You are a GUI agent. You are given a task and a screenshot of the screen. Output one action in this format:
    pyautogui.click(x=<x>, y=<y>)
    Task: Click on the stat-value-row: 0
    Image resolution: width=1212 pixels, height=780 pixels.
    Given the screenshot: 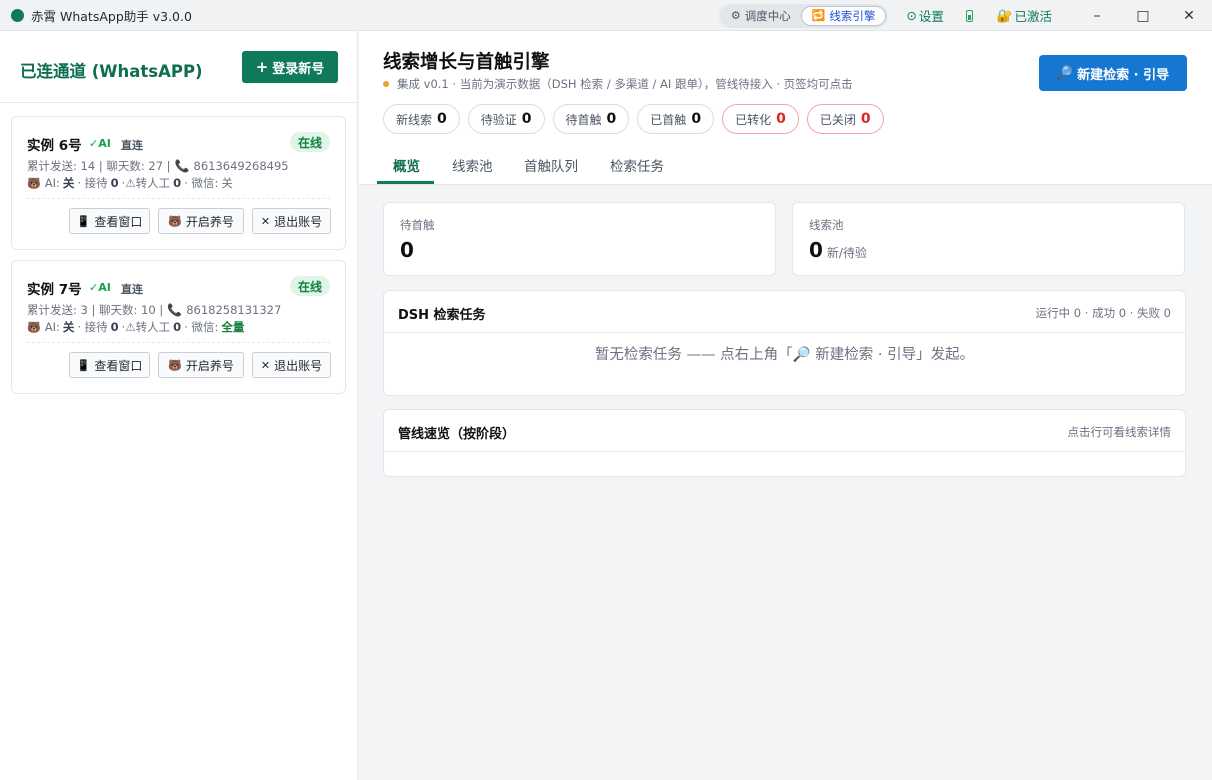 What is the action you would take?
    pyautogui.click(x=407, y=250)
    